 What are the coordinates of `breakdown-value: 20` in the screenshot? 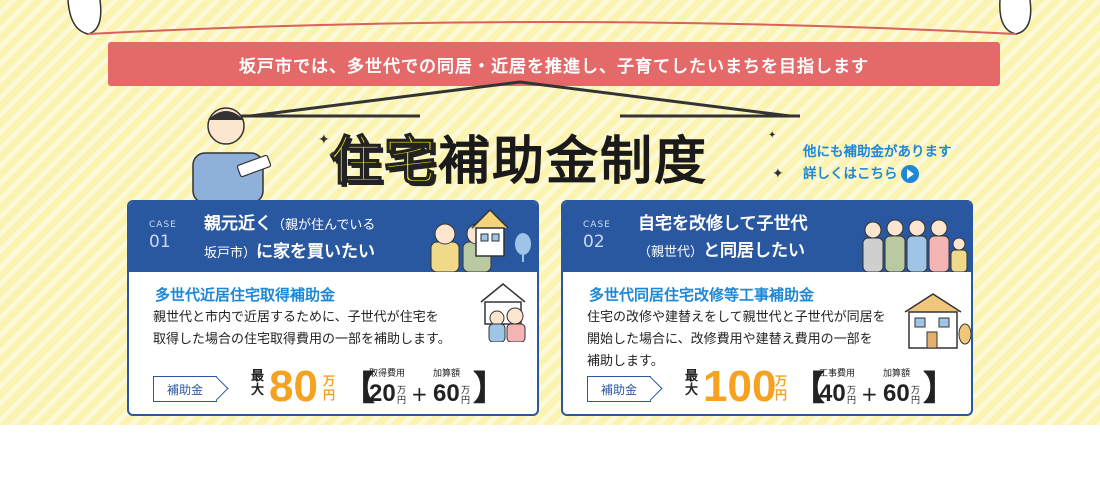 It's located at (382, 393).